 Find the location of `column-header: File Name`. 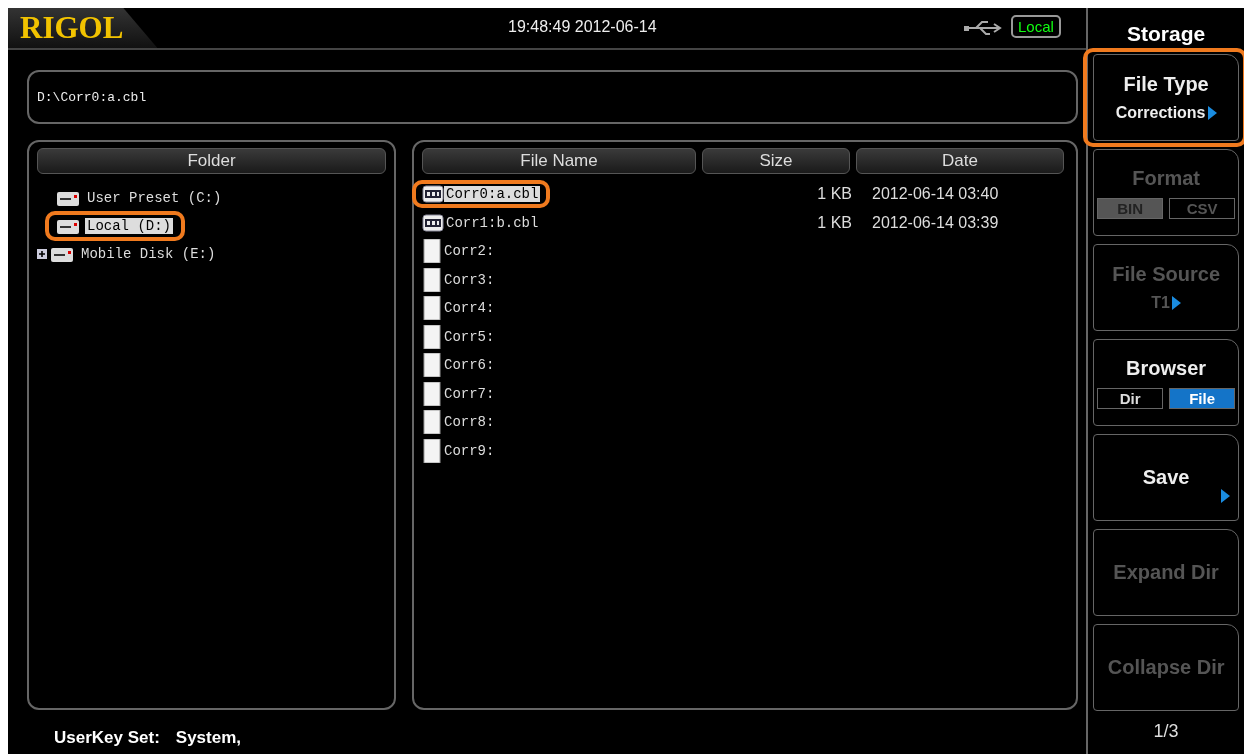

column-header: File Name is located at coordinates (559, 161).